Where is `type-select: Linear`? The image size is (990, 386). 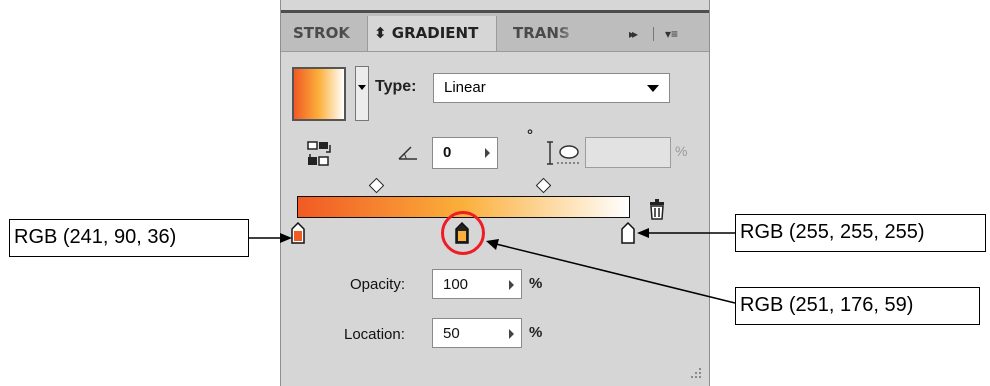 type-select: Linear is located at coordinates (551, 88).